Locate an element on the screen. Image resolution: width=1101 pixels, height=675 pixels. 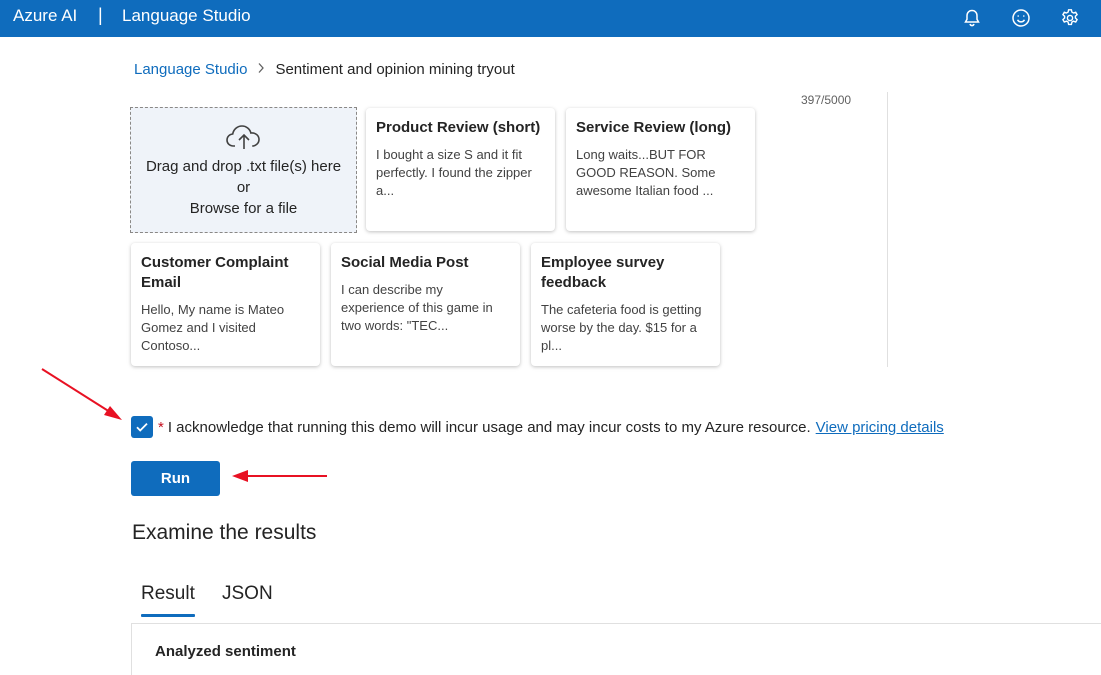
panel-divider is located at coordinates (887, 229).